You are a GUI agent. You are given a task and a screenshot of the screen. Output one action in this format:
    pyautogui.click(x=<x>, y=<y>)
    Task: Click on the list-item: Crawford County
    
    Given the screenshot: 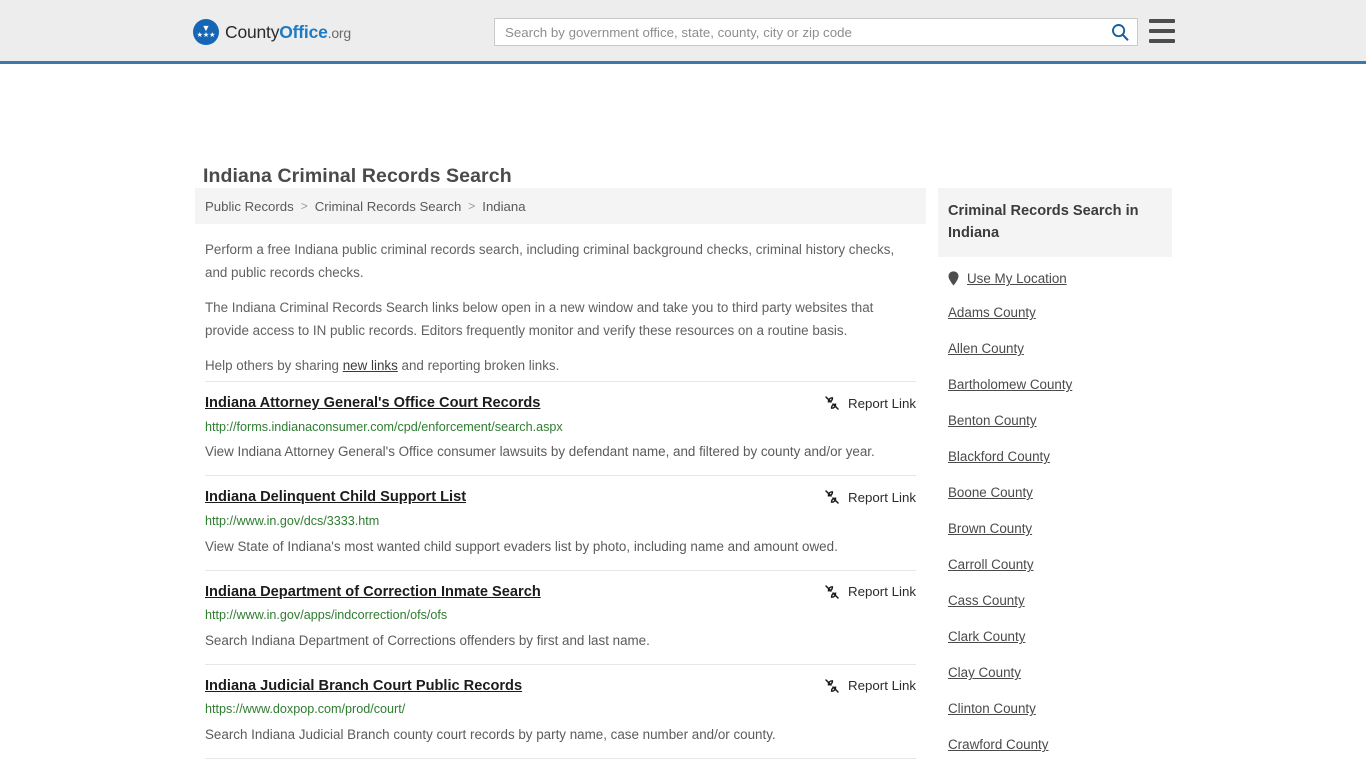 What is the action you would take?
    pyautogui.click(x=1055, y=745)
    